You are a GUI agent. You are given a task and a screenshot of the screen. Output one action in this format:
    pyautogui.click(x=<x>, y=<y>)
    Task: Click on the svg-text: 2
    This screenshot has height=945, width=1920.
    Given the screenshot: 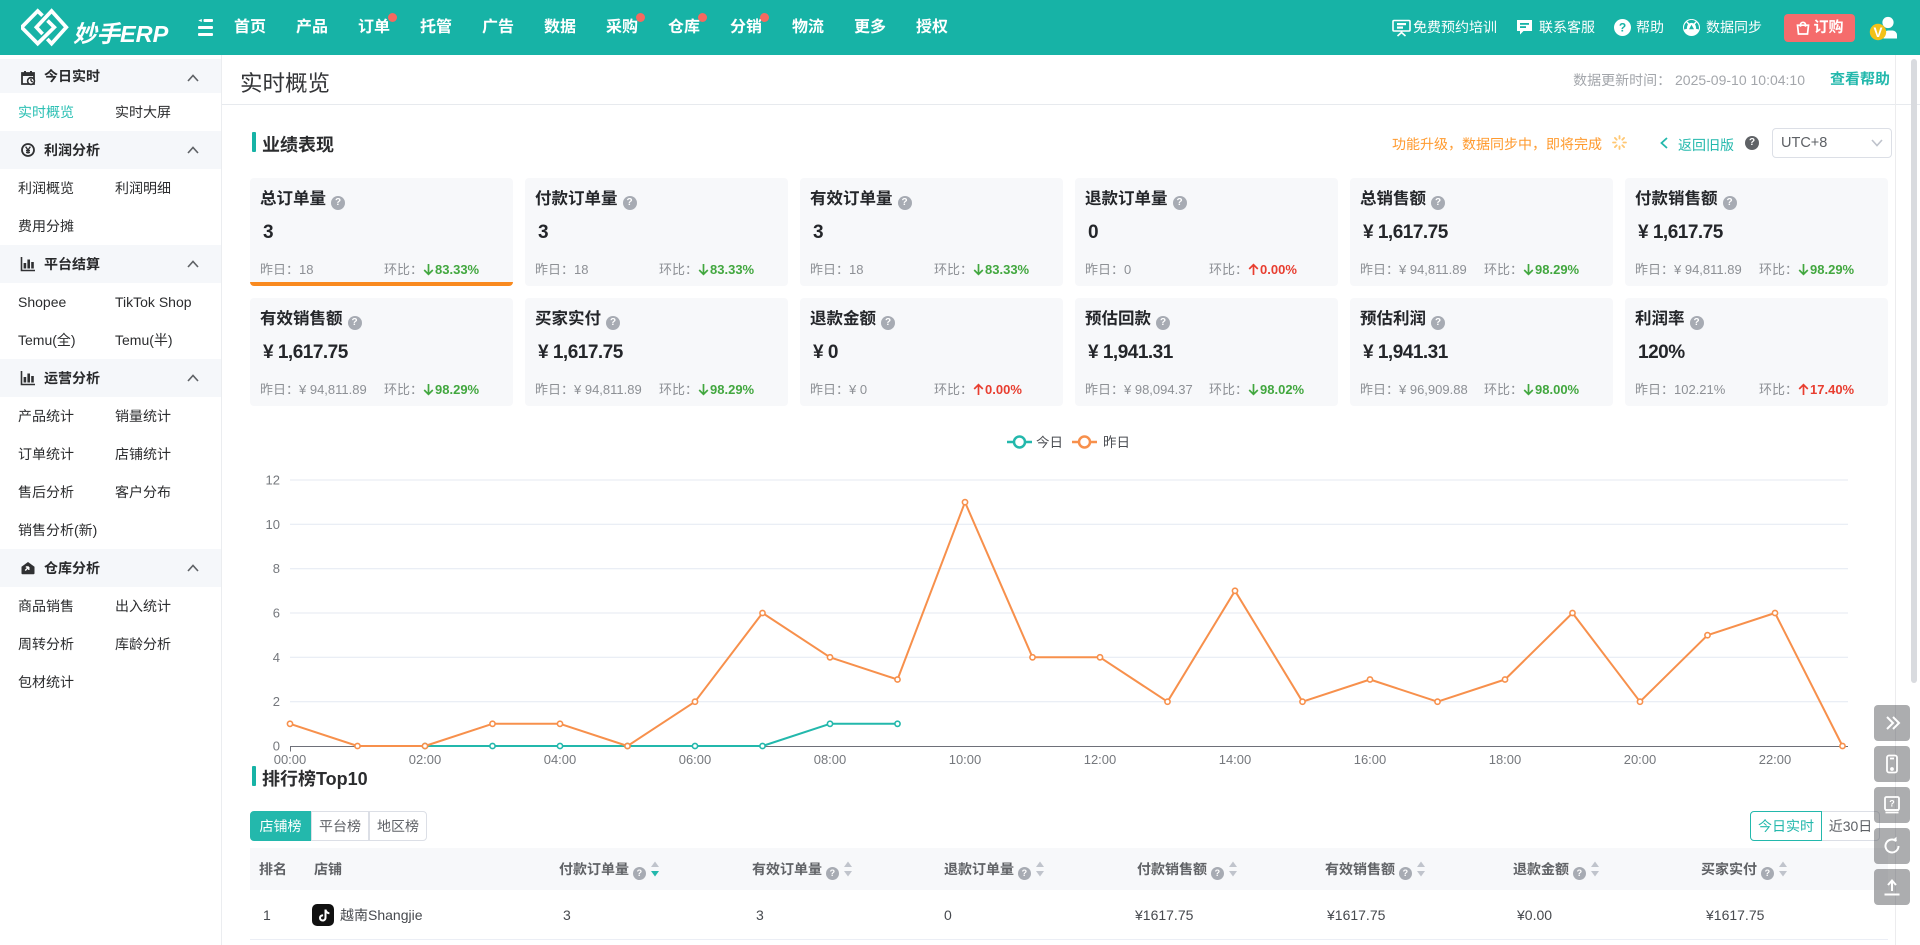 What is the action you would take?
    pyautogui.click(x=276, y=701)
    